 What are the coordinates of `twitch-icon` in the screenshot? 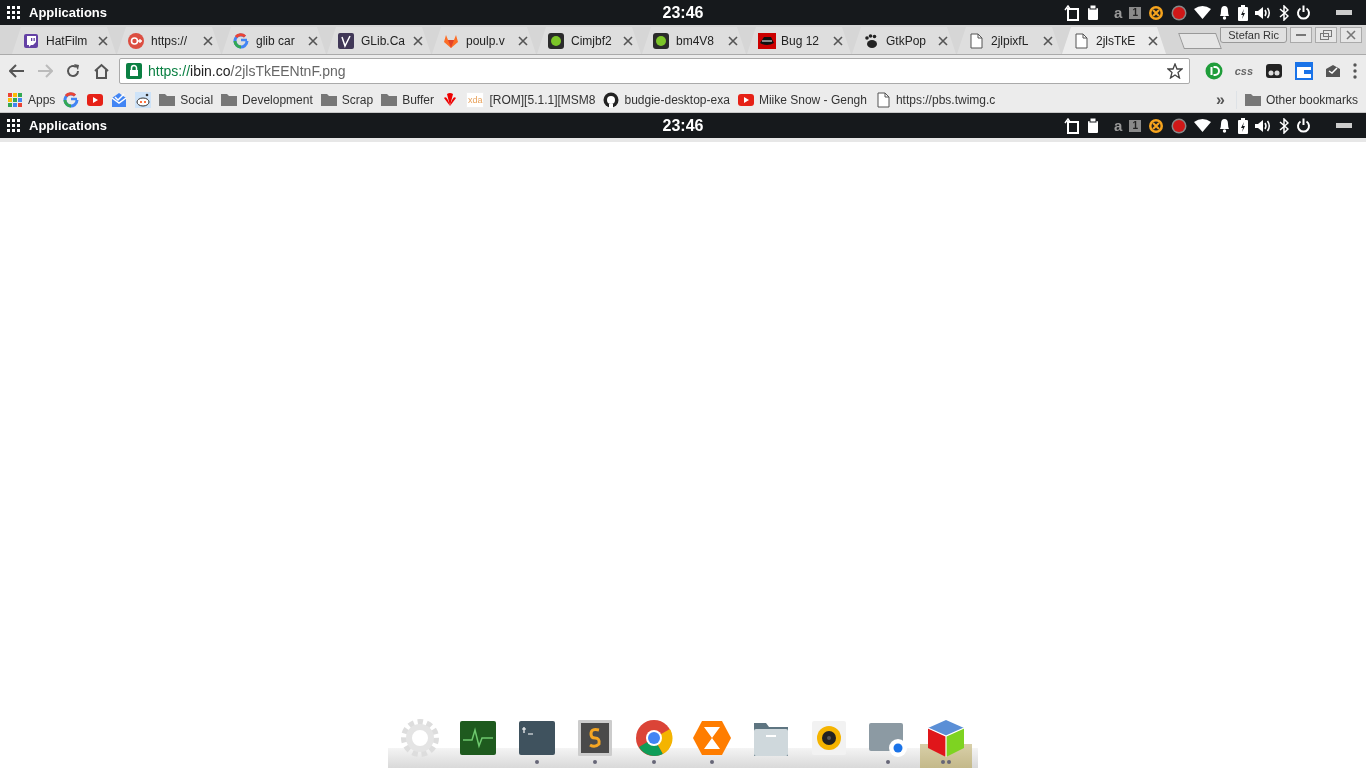 It's located at (32, 40).